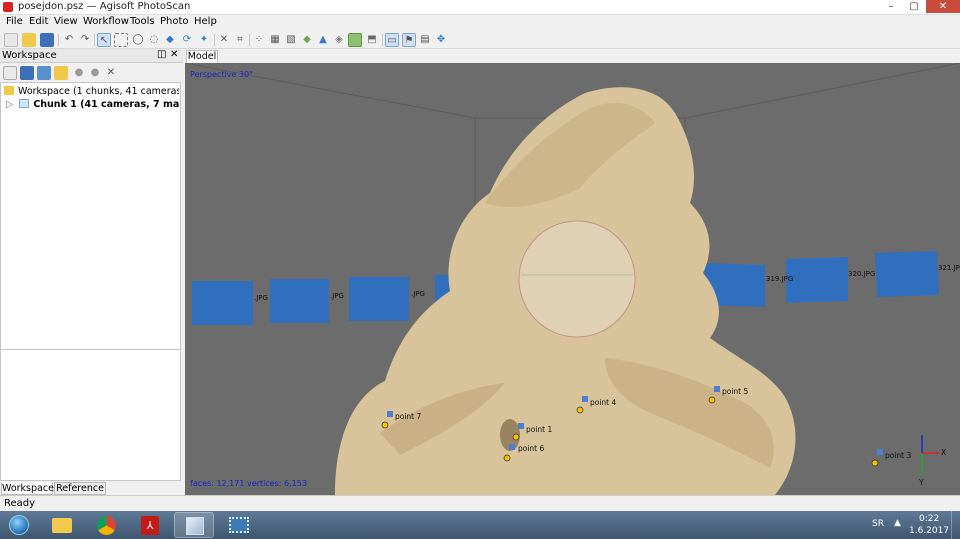 The image size is (960, 539). What do you see at coordinates (106, 525) in the screenshot?
I see `taskbar-chrome-button` at bounding box center [106, 525].